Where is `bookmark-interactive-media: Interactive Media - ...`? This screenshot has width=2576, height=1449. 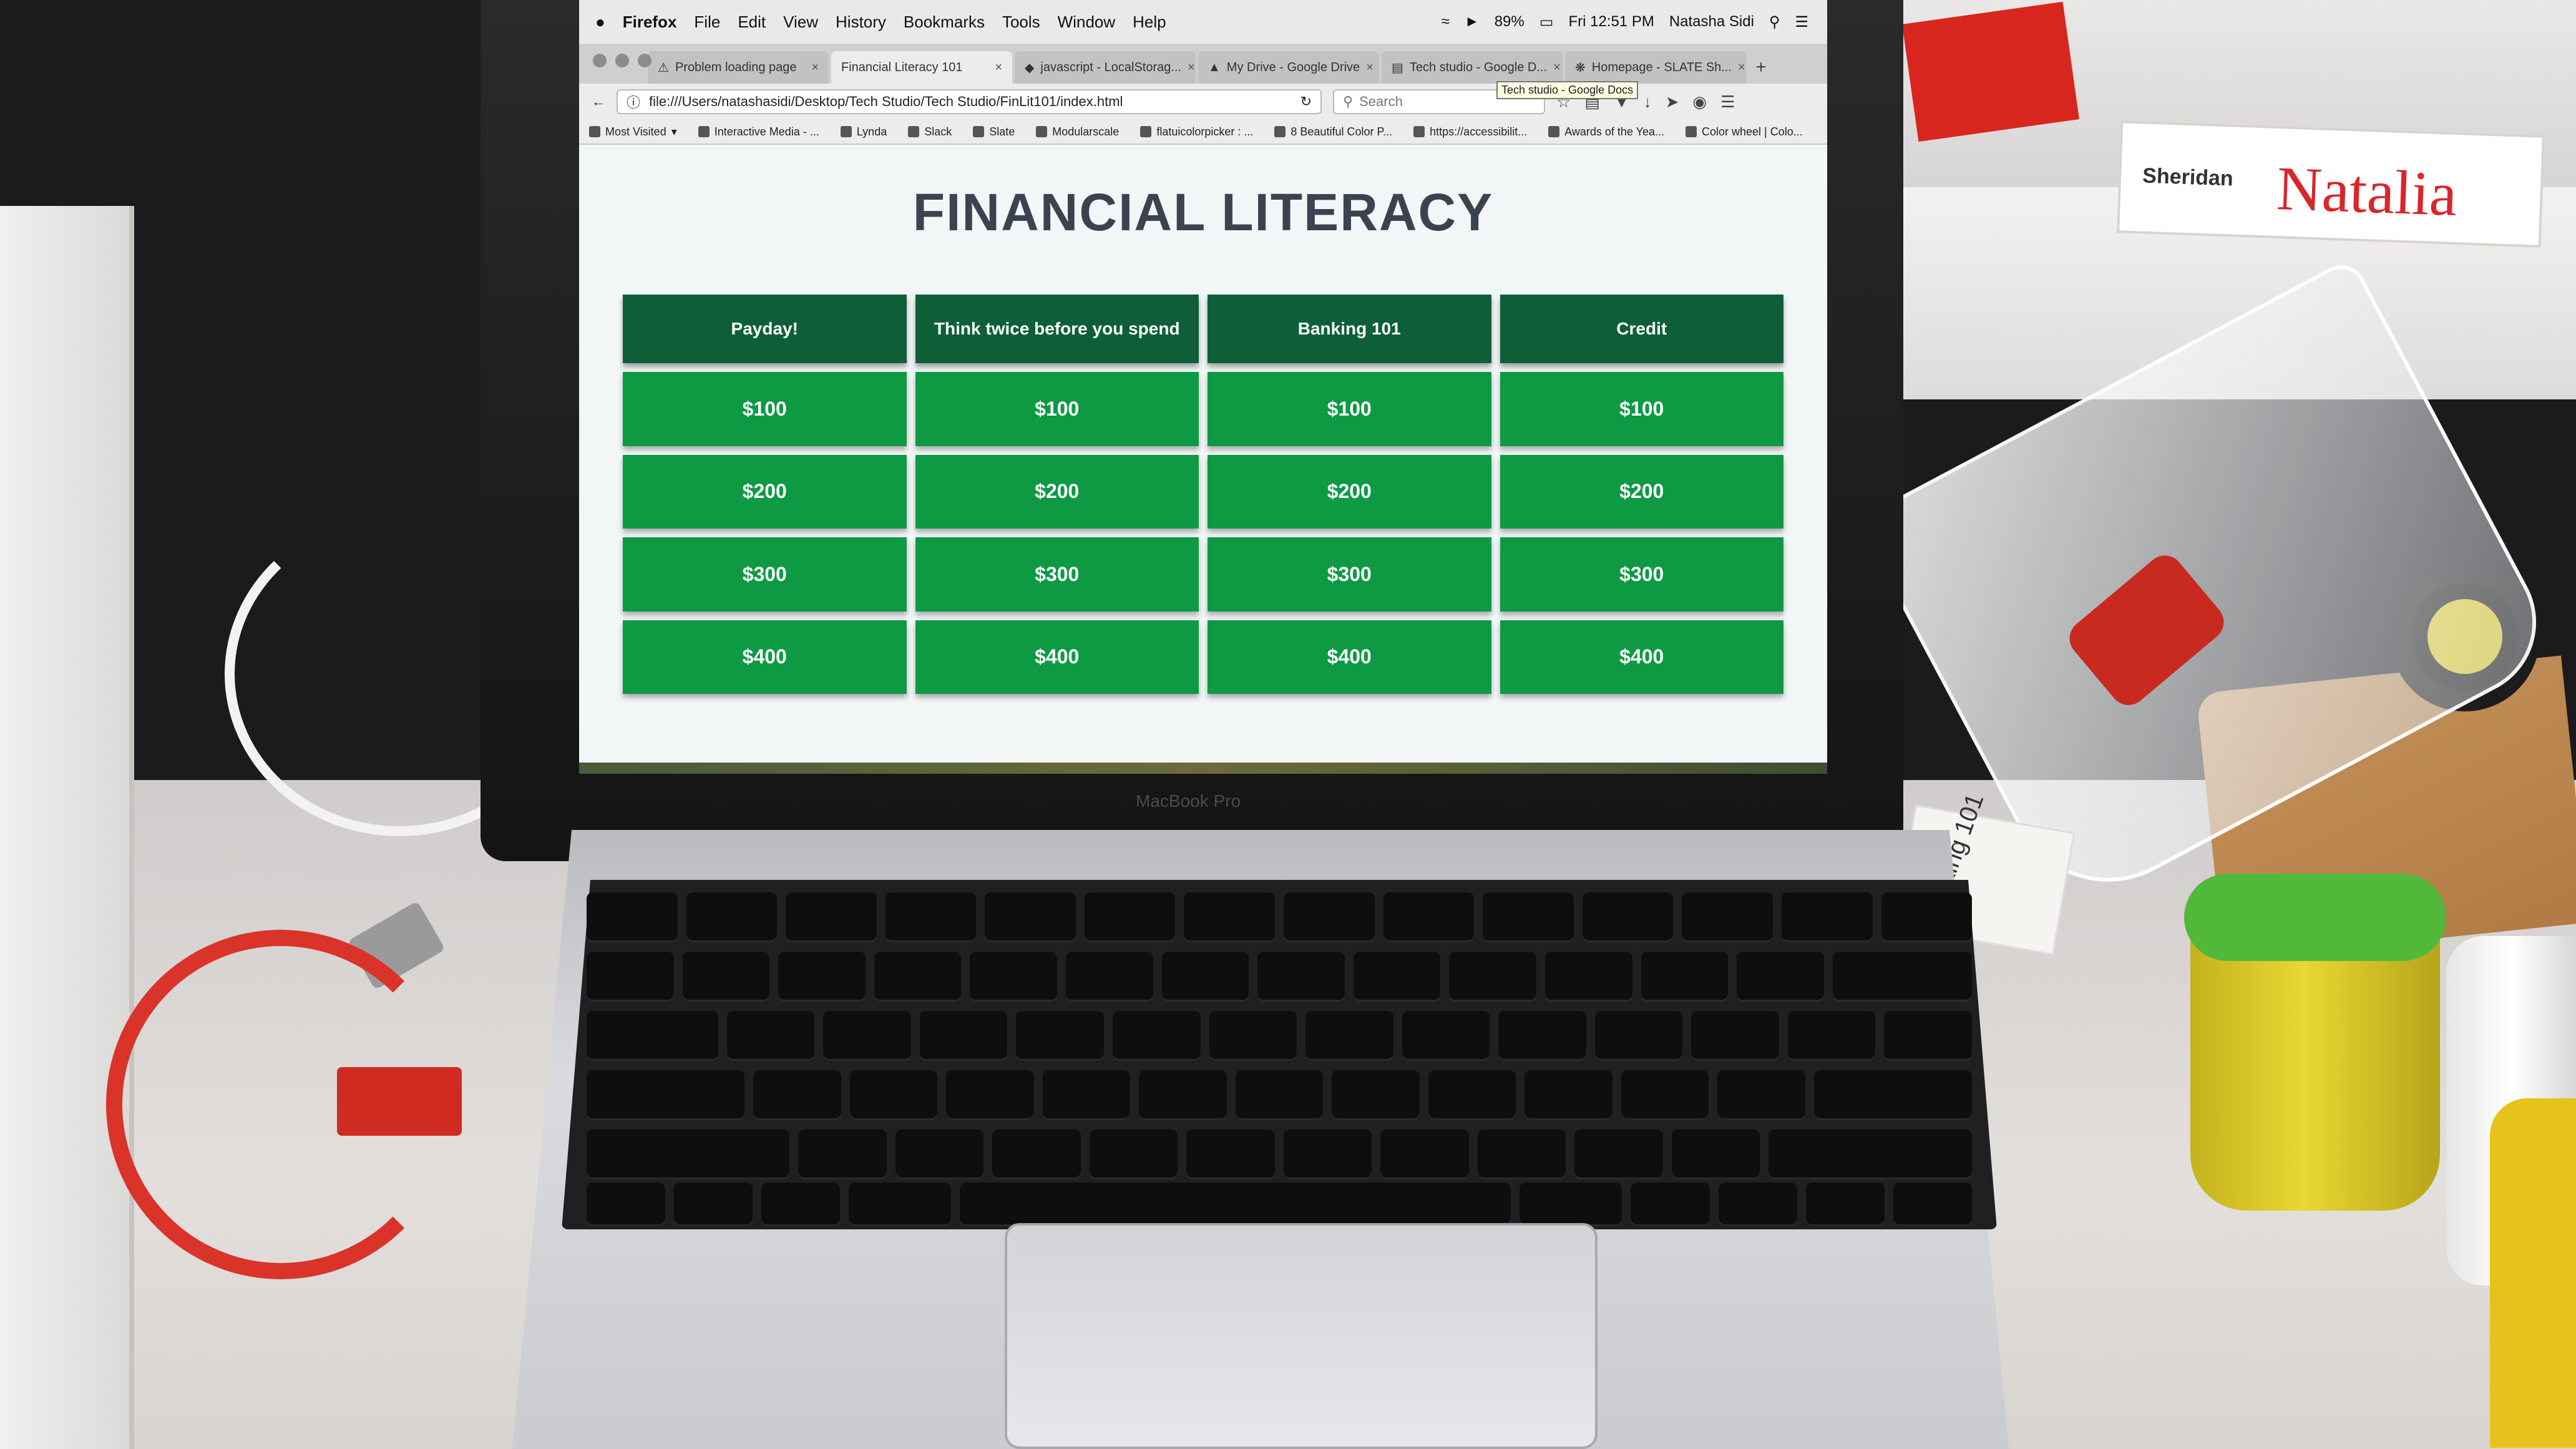
bookmark-interactive-media: Interactive Media - ... is located at coordinates (758, 132).